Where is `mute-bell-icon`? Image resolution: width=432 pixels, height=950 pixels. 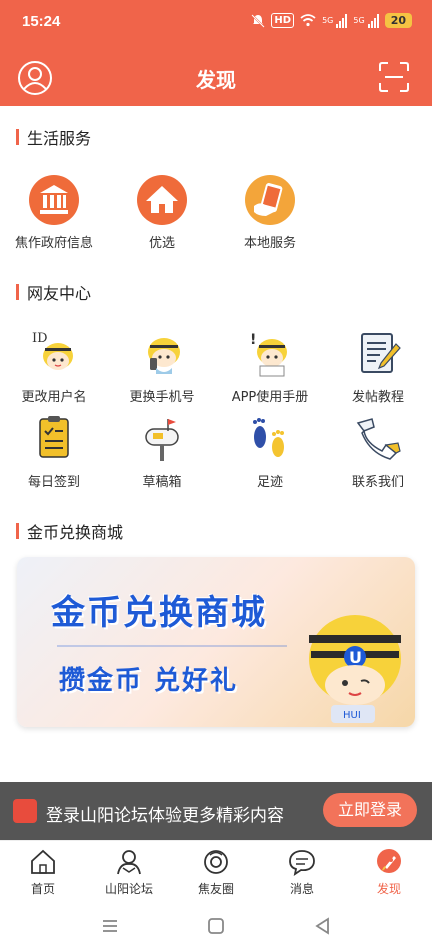 mute-bell-icon is located at coordinates (258, 20).